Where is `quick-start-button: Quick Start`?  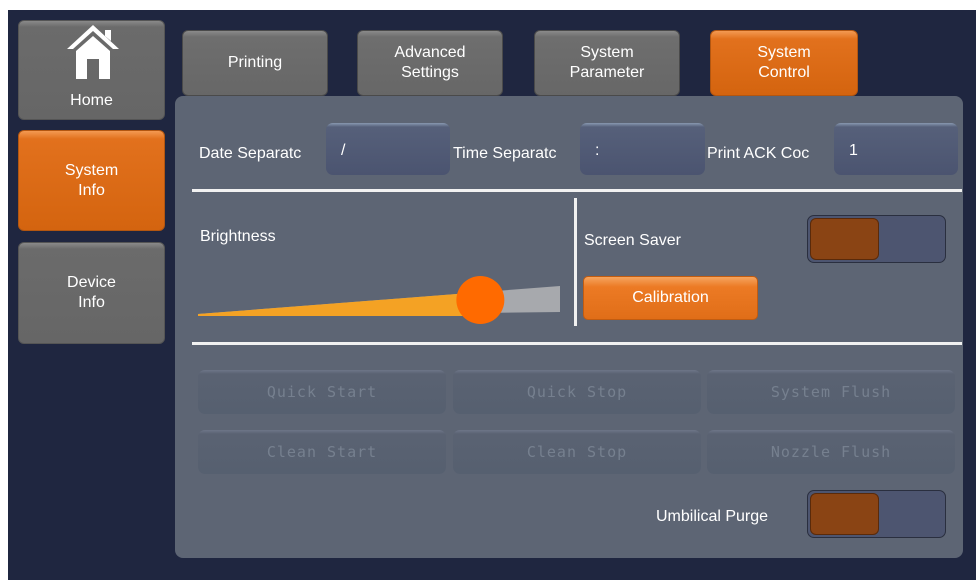
quick-start-button: Quick Start is located at coordinates (322, 392).